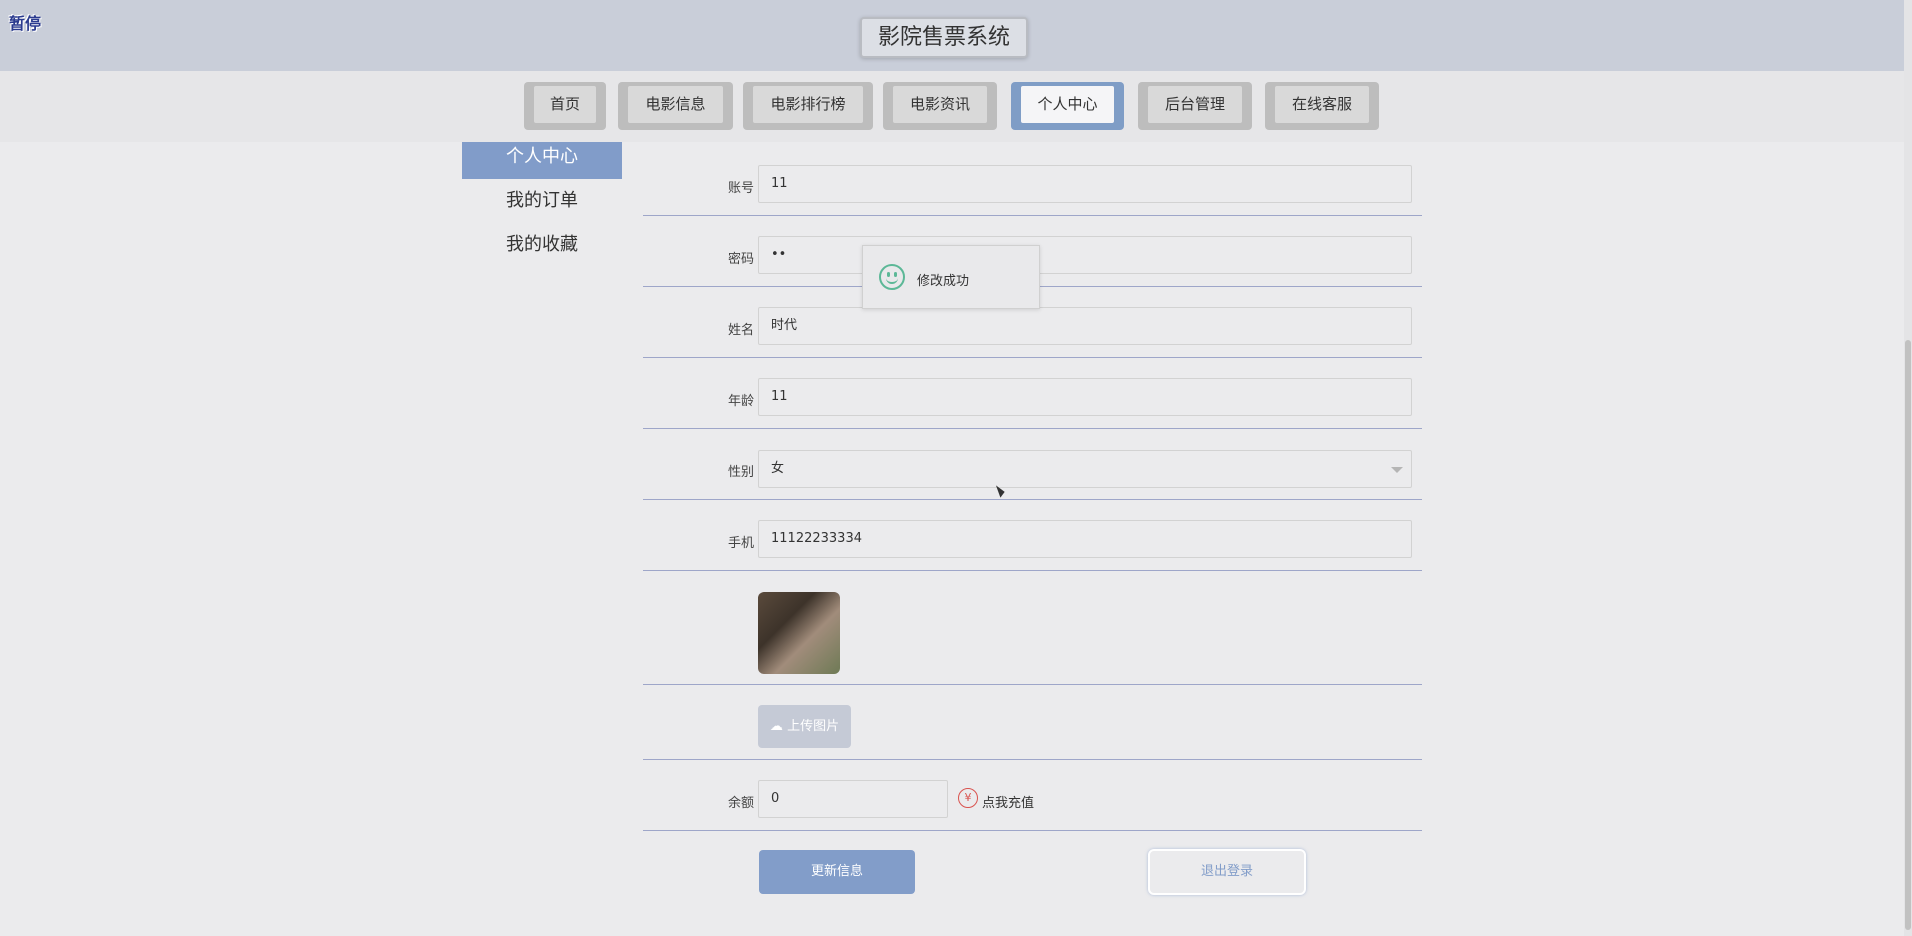  What do you see at coordinates (943, 281) in the screenshot?
I see `toast-message: 修改成功` at bounding box center [943, 281].